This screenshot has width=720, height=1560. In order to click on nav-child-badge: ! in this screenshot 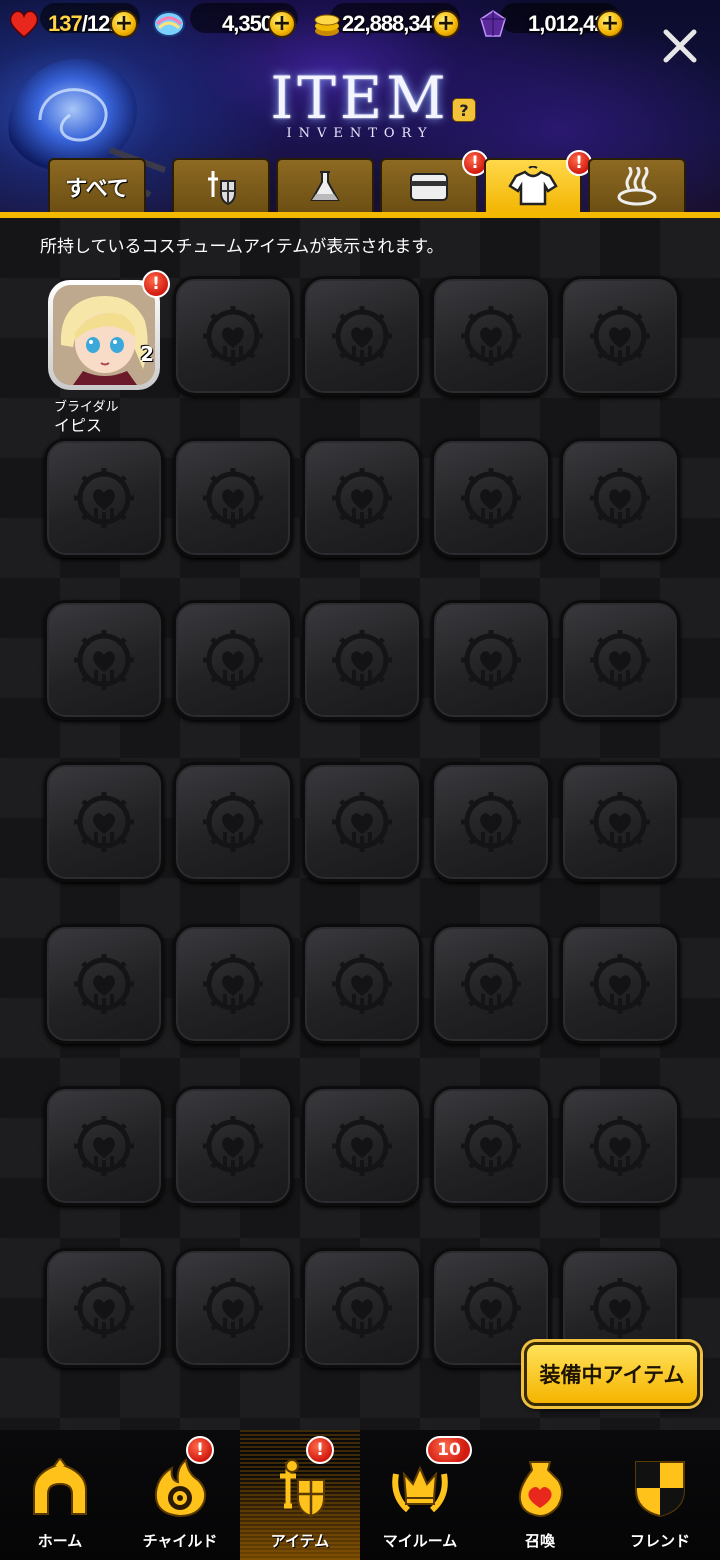, I will do `click(200, 1450)`.